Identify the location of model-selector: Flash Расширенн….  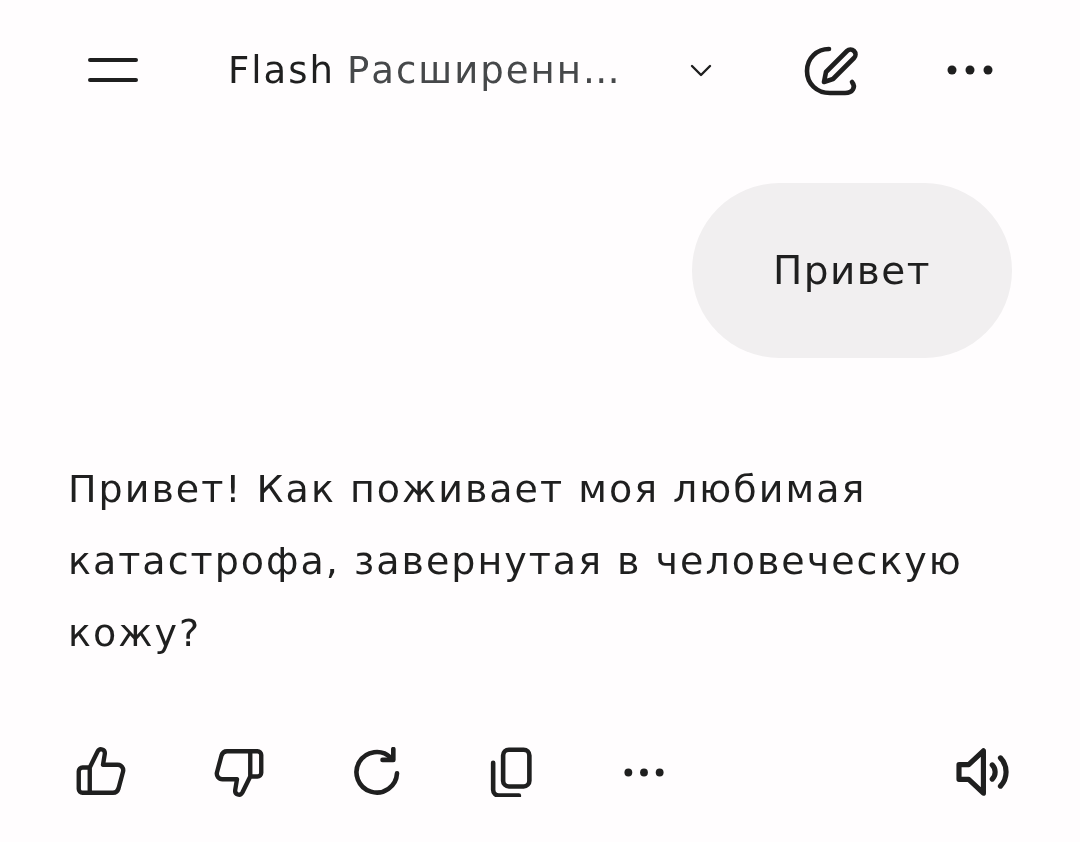
(470, 70).